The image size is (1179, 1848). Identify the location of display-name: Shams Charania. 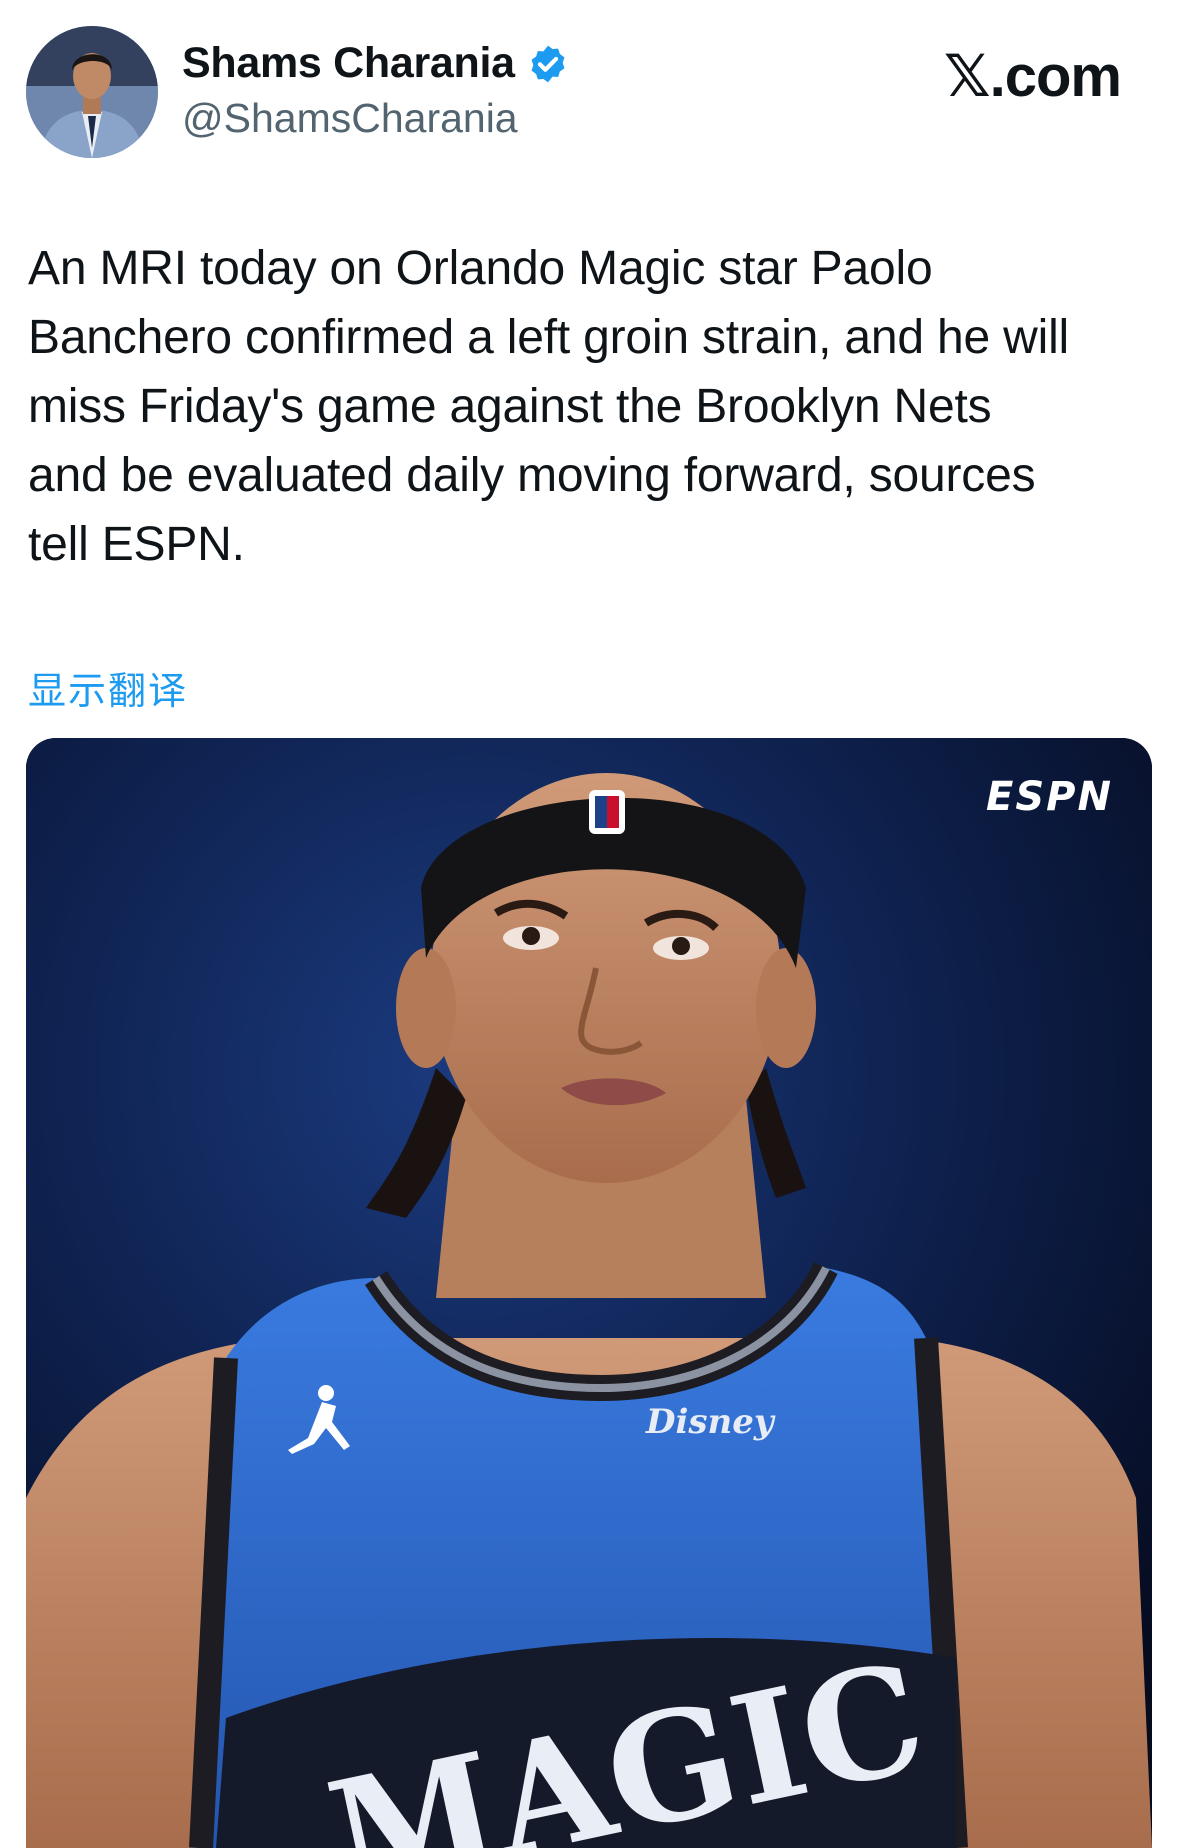
(348, 63).